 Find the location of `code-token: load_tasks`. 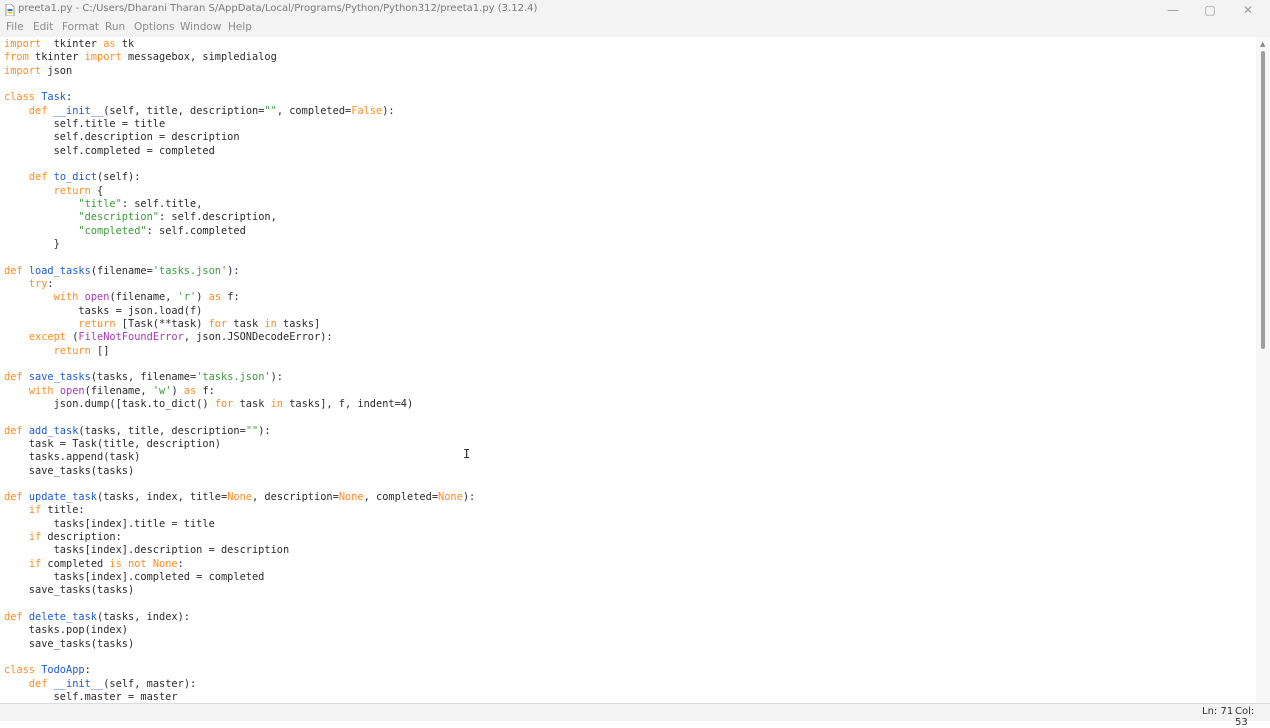

code-token: load_tasks is located at coordinates (59, 270).